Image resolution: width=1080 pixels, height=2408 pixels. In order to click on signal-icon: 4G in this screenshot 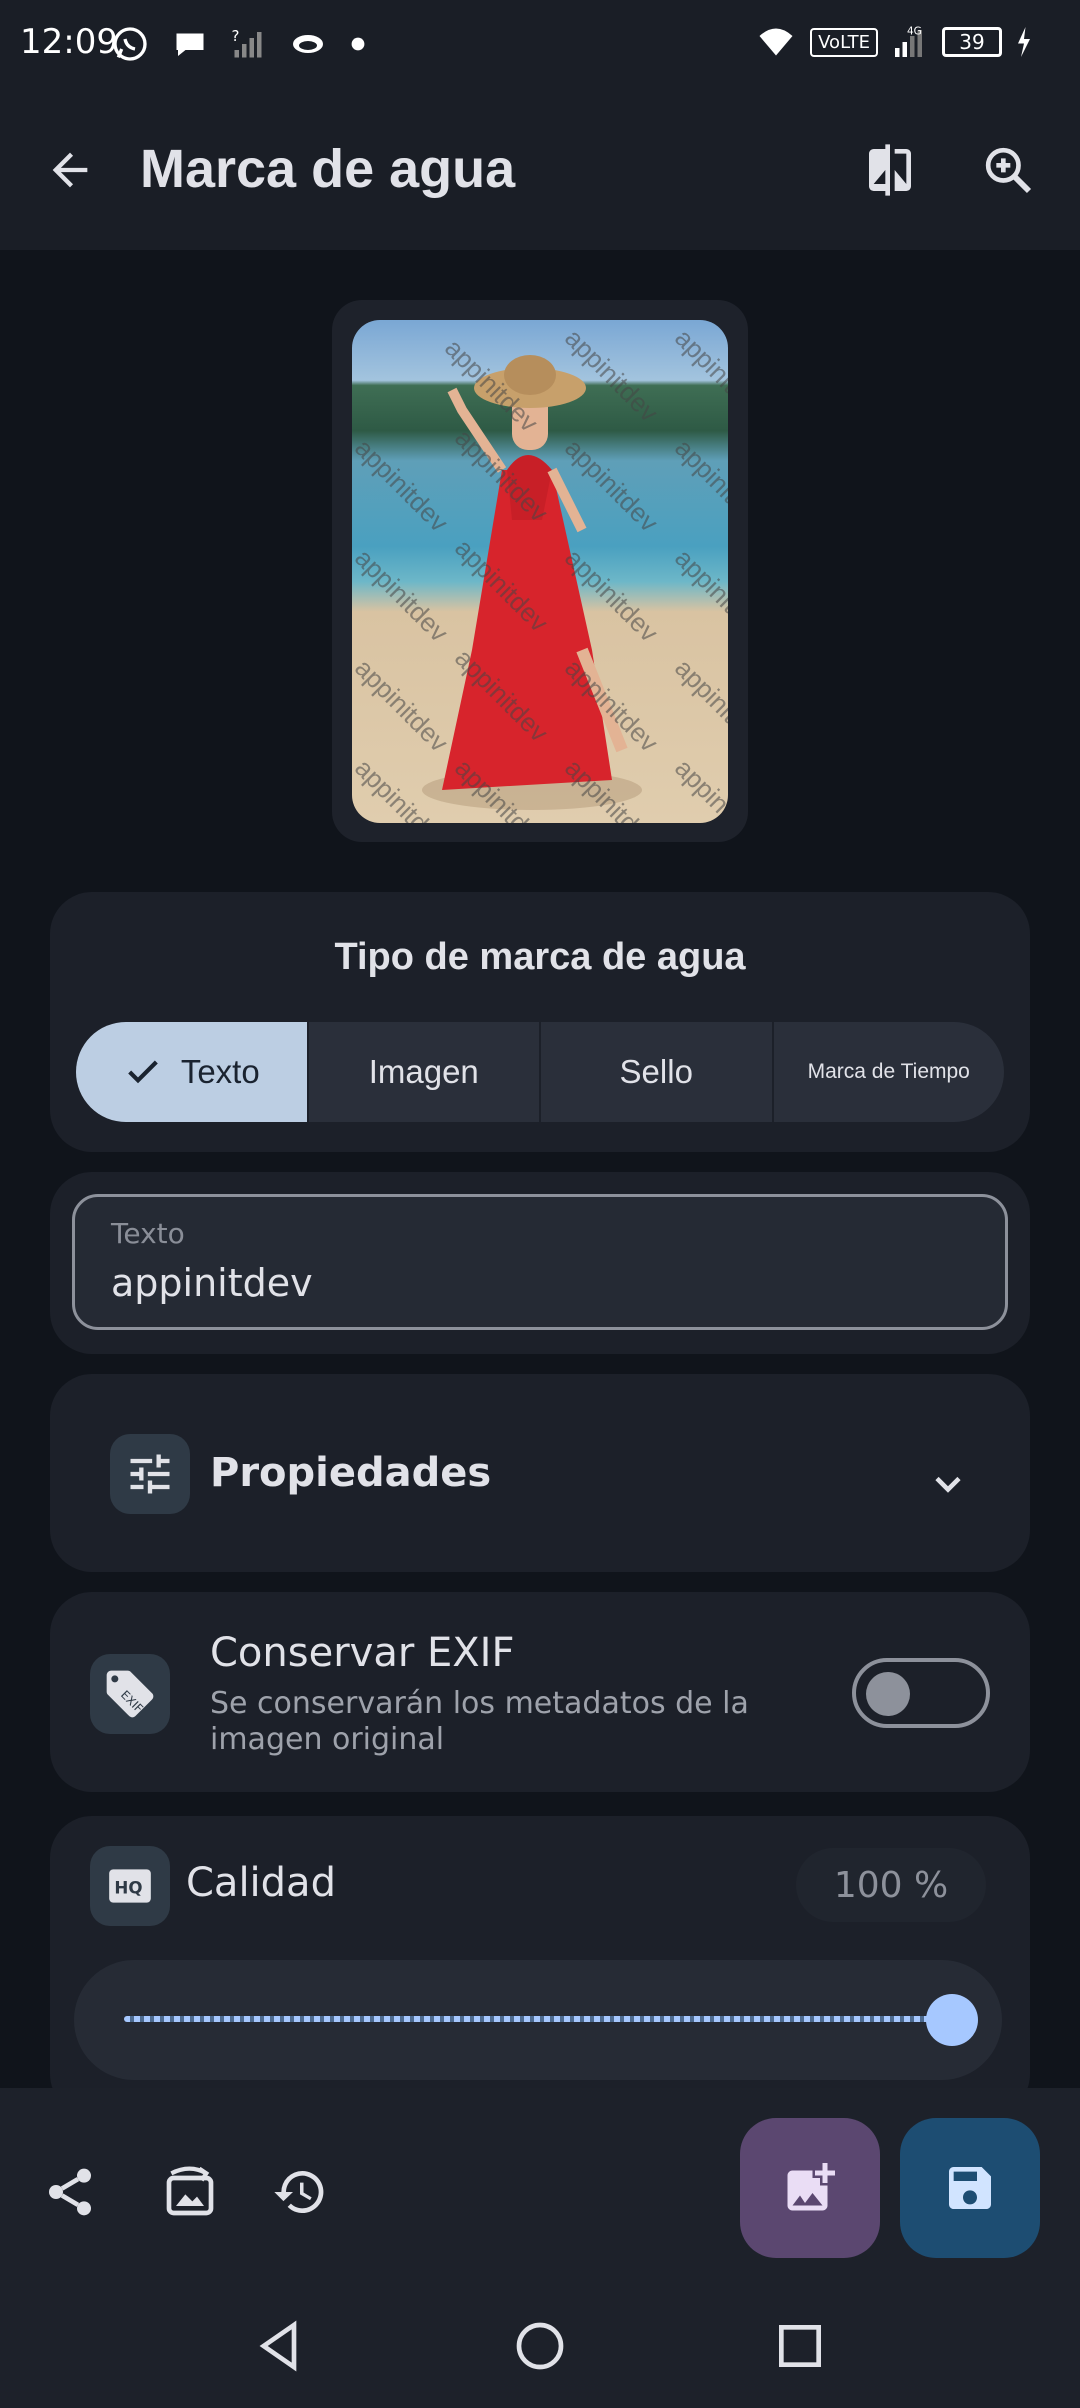, I will do `click(908, 41)`.